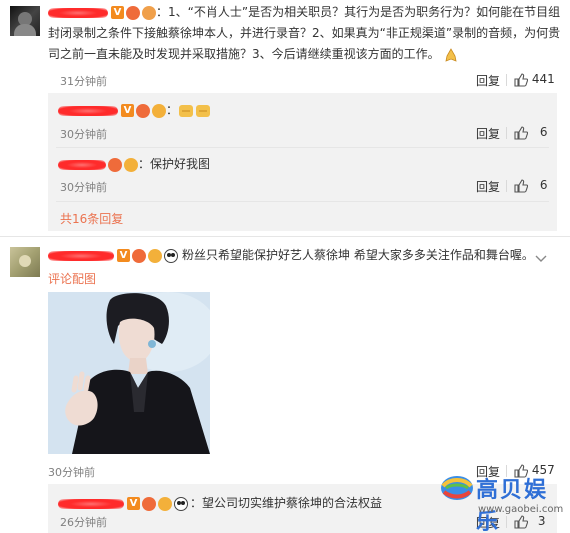 This screenshot has height=533, width=570. I want to click on comment-time: 30分钟前, so click(71, 472).